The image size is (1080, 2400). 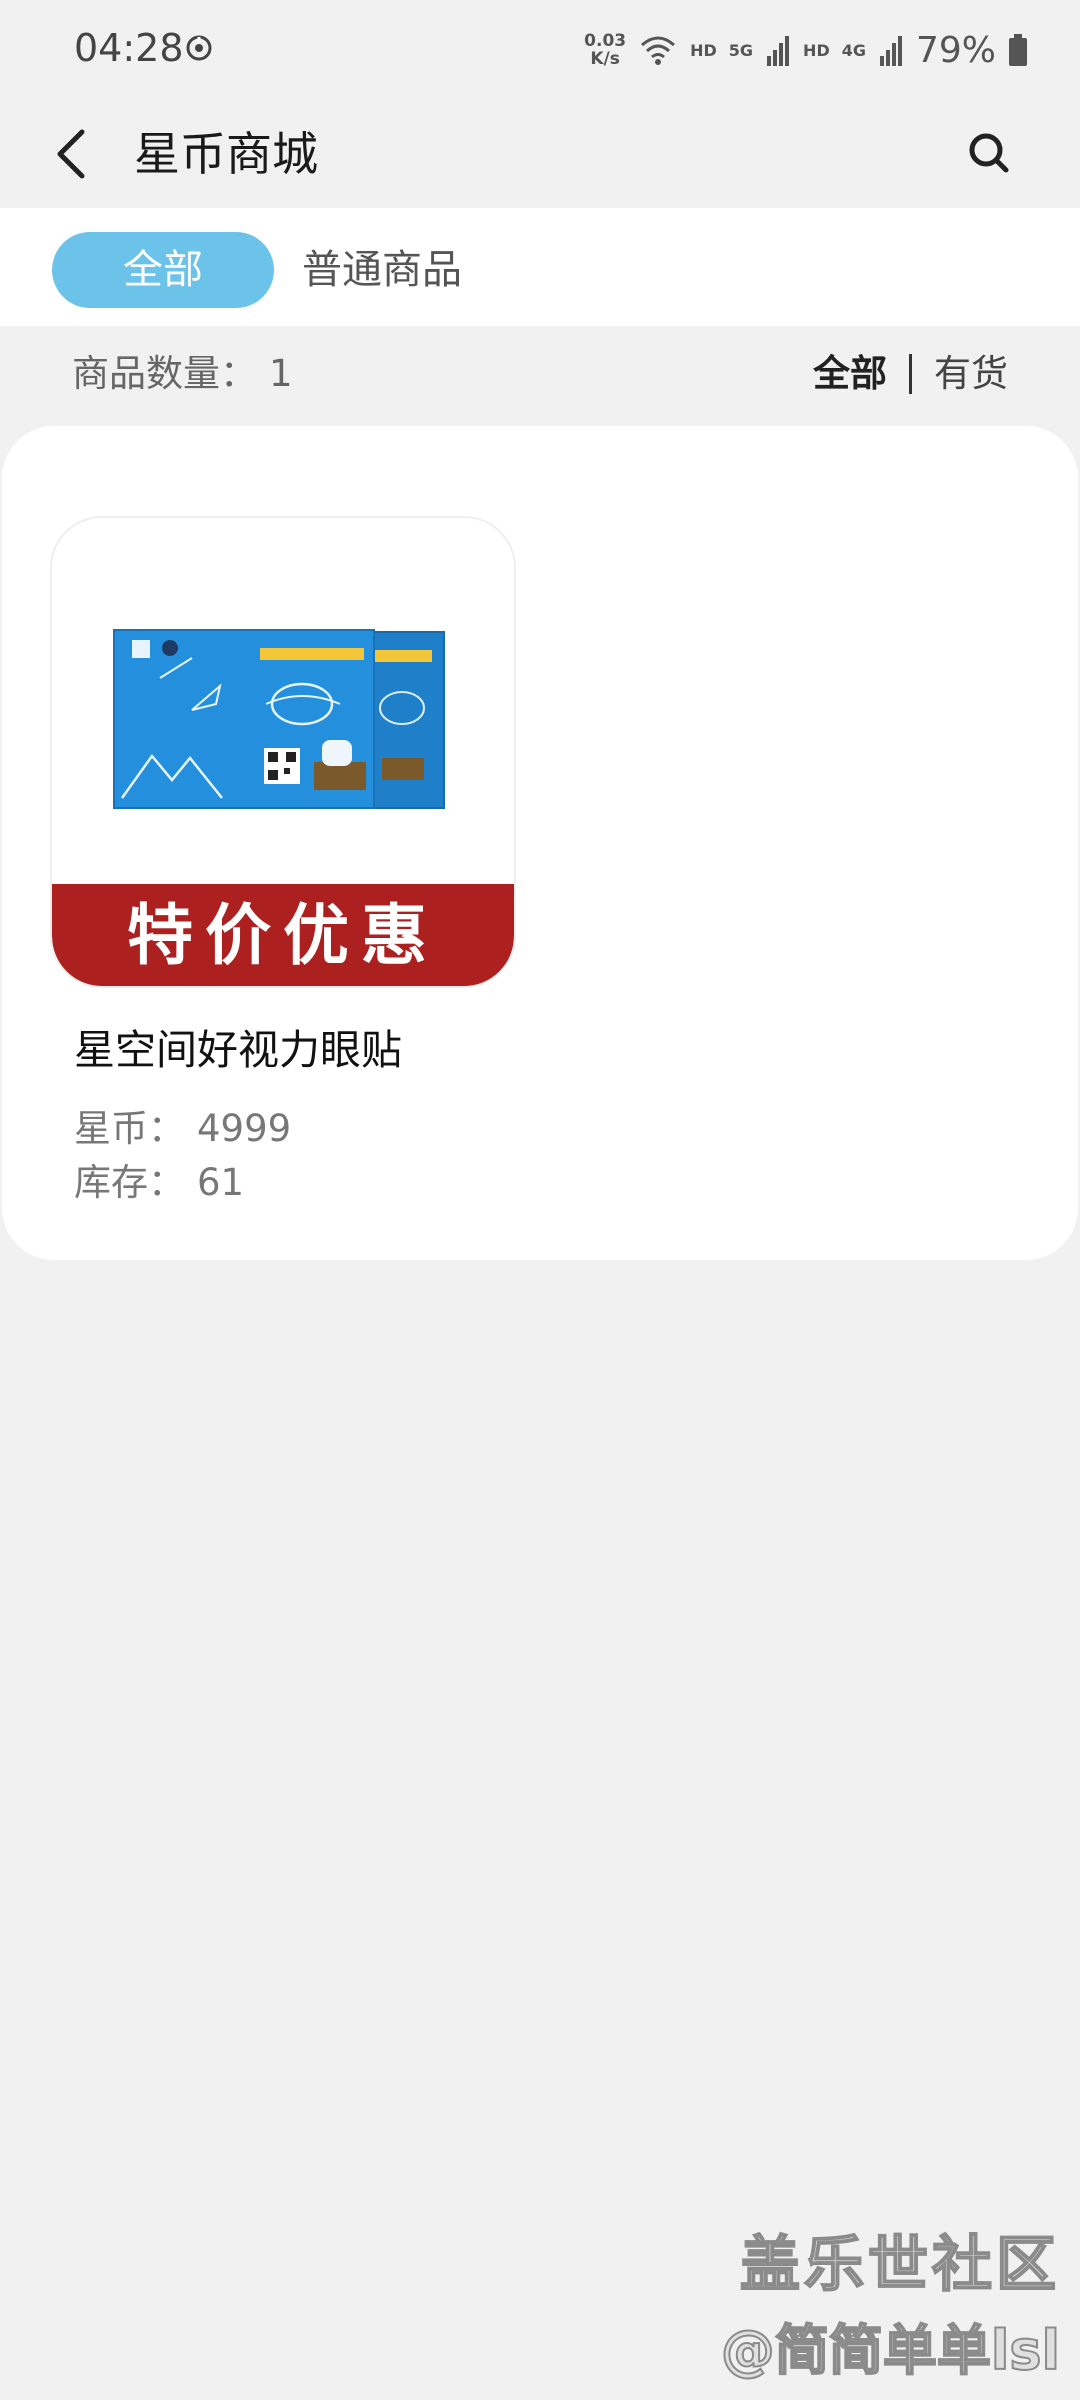 What do you see at coordinates (1018, 50) in the screenshot?
I see `battery-icon` at bounding box center [1018, 50].